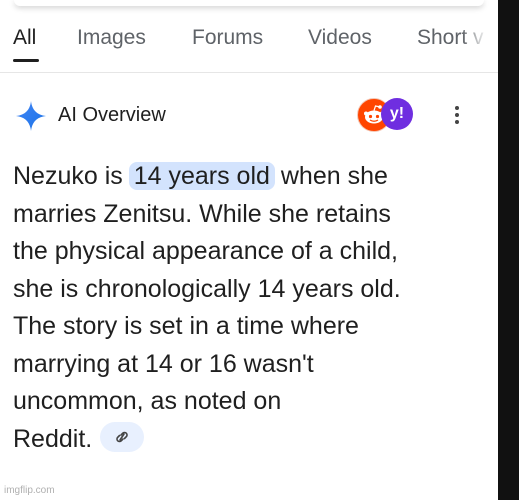  Describe the element at coordinates (253, 440) in the screenshot. I see `answer-line-8: Reddit.` at that location.